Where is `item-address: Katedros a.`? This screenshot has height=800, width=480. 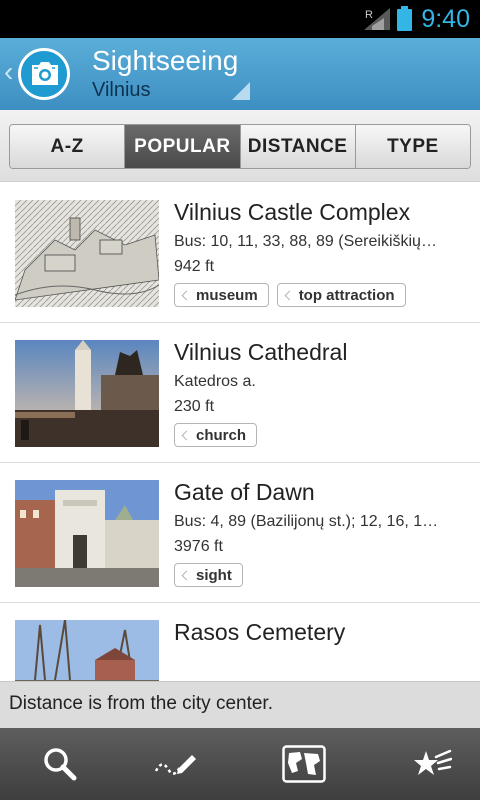 item-address: Katedros a. is located at coordinates (215, 381).